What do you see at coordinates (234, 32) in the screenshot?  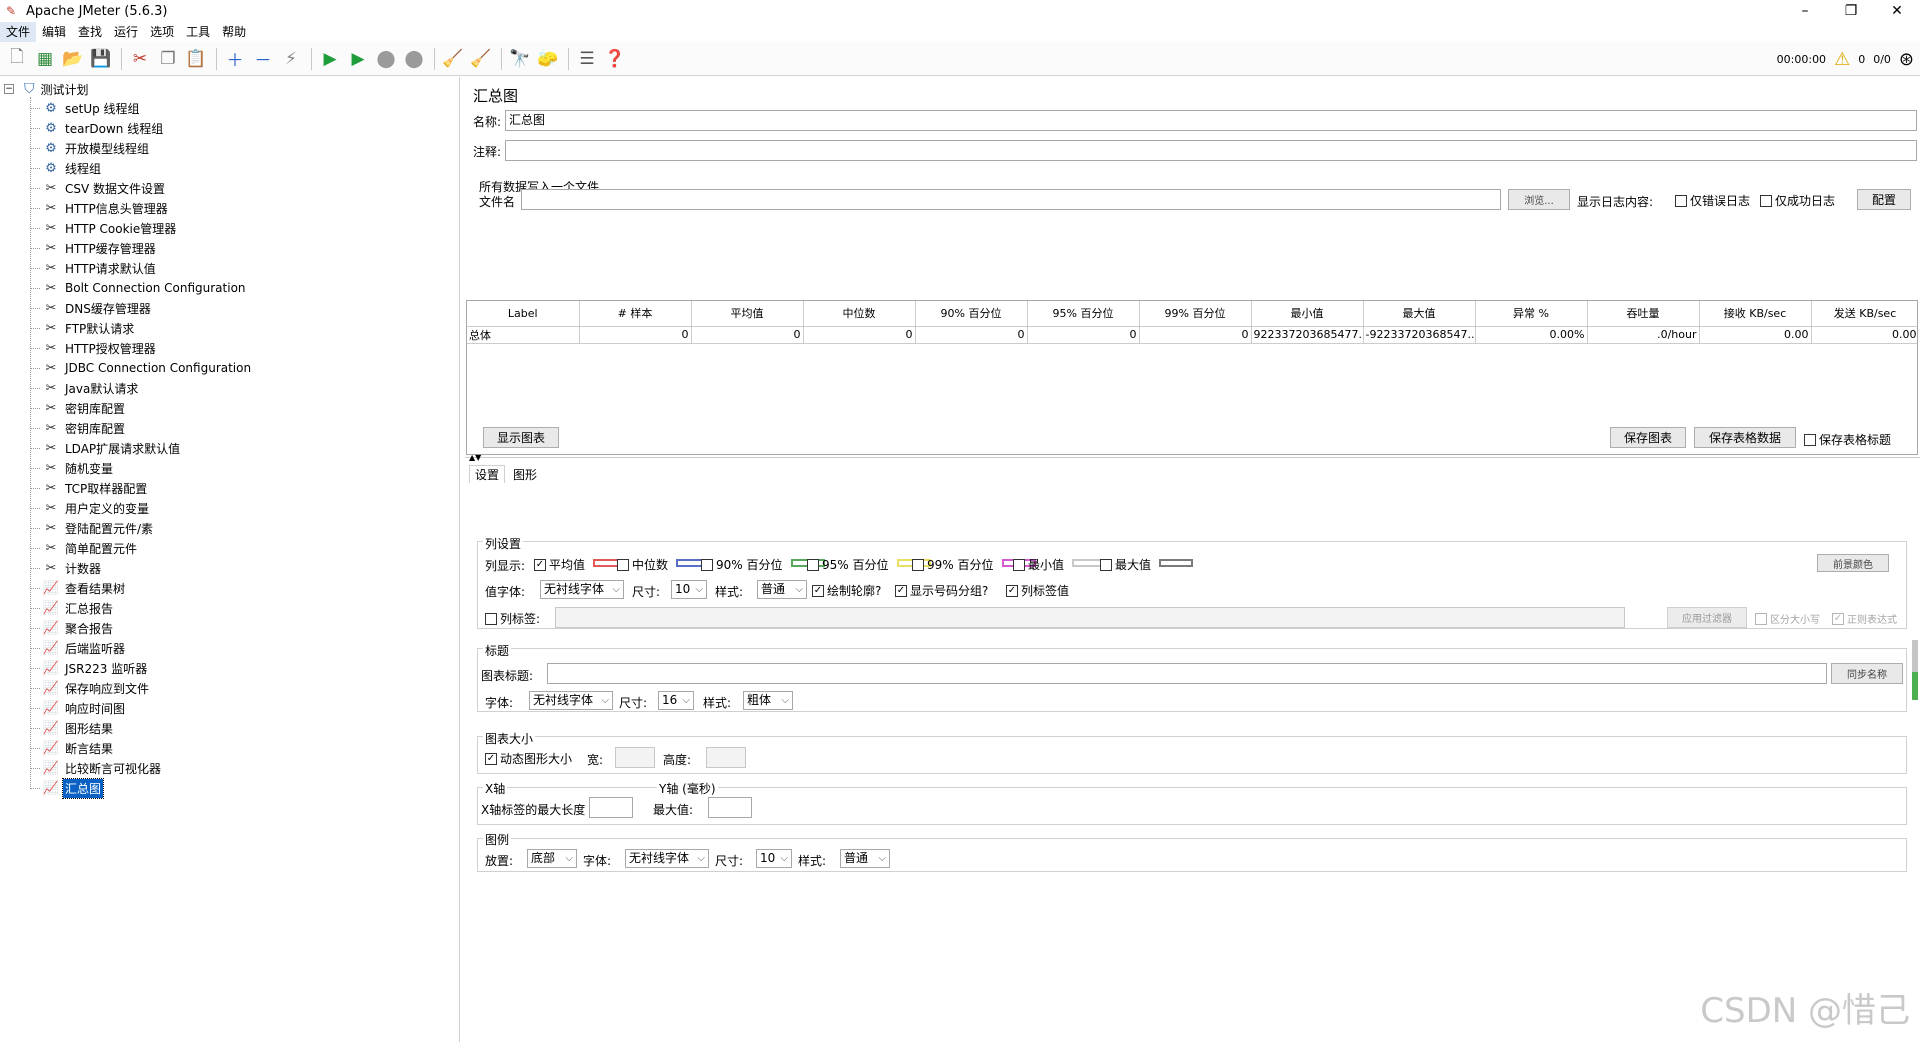 I see `menu-help: 帮助` at bounding box center [234, 32].